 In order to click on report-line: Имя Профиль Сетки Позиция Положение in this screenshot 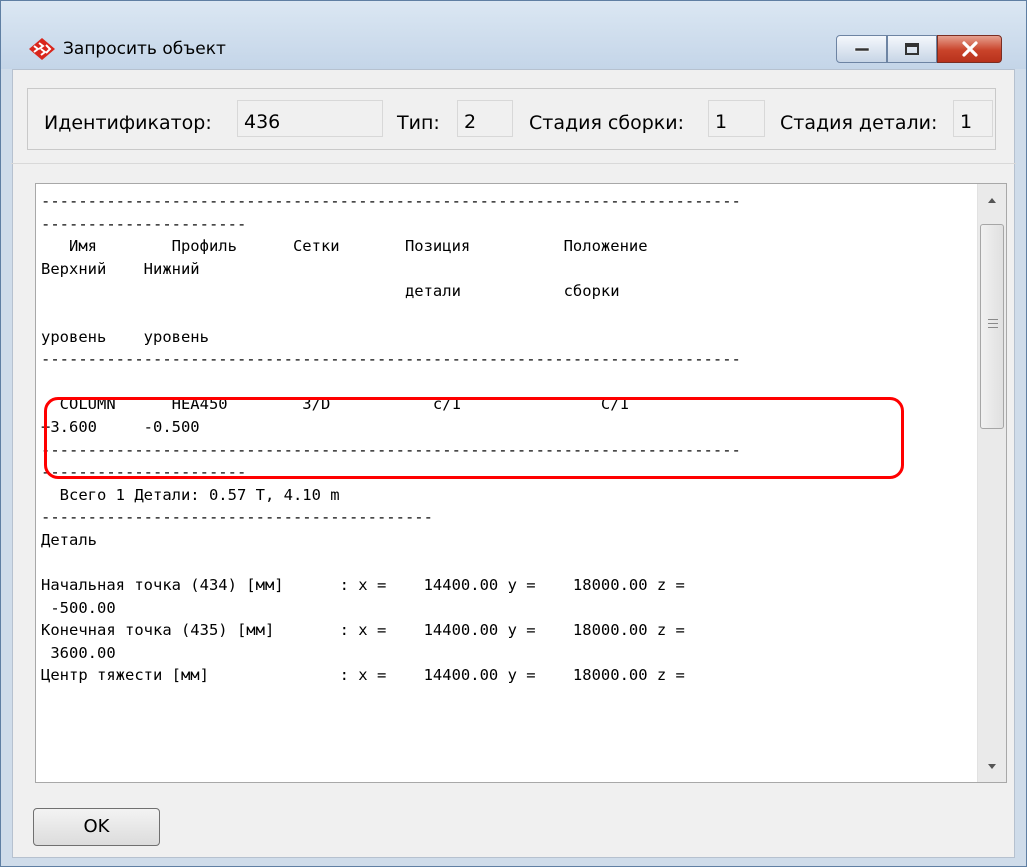, I will do `click(344, 246)`.